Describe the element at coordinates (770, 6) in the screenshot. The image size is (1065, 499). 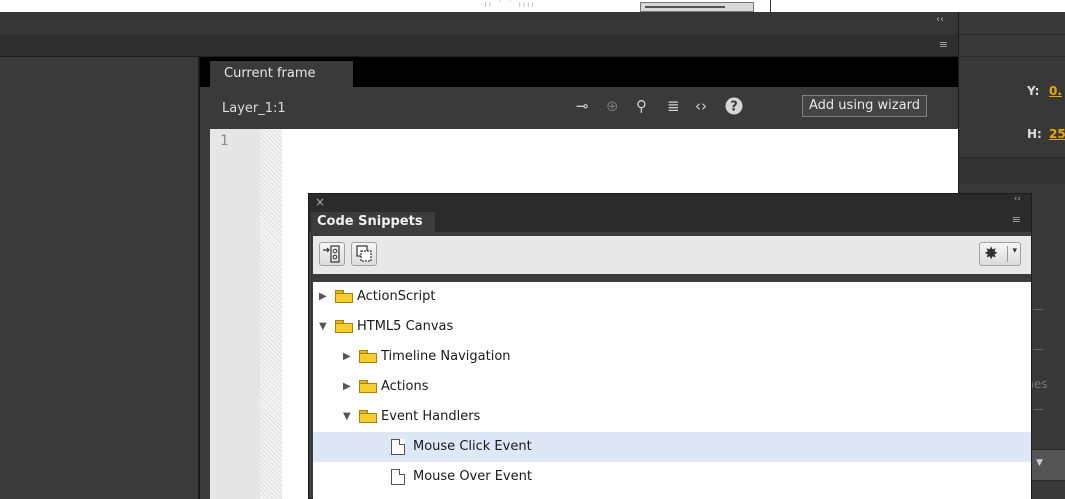
I see `divider` at that location.